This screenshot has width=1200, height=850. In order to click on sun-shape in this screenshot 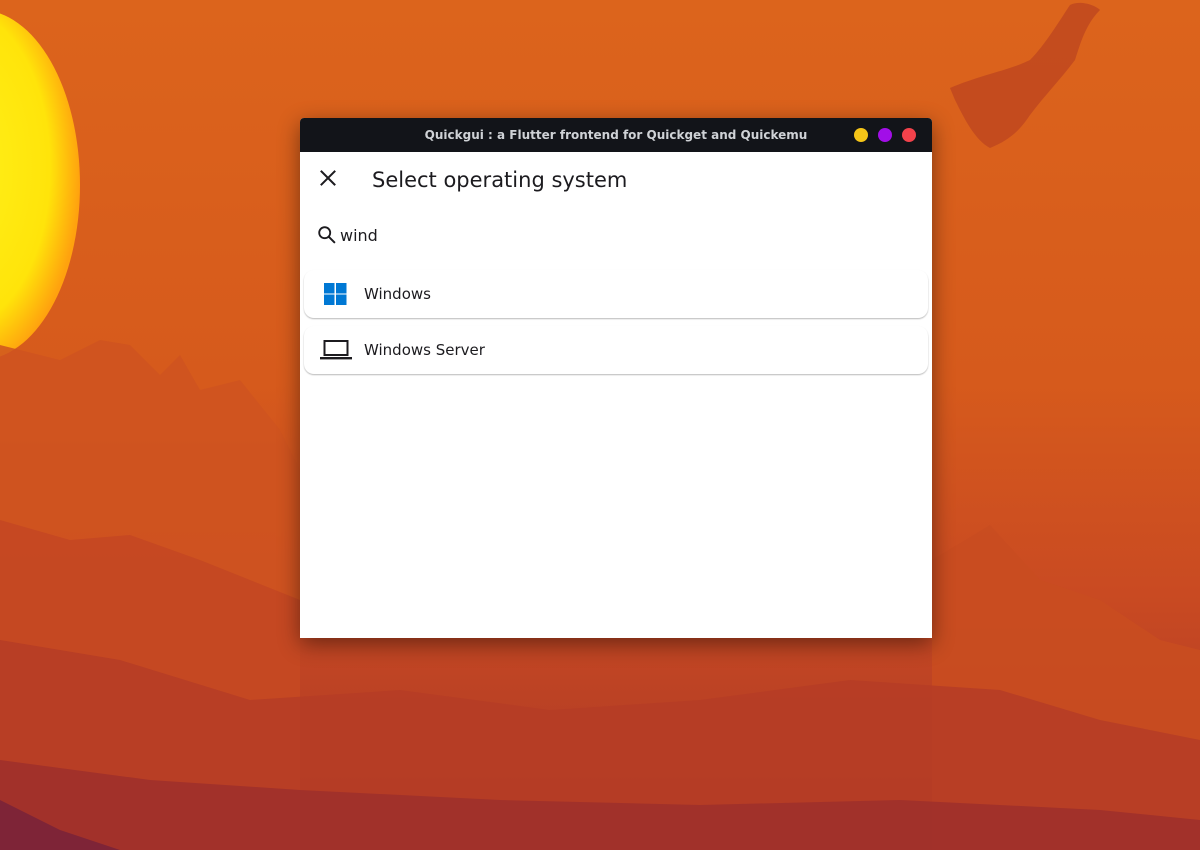, I will do `click(40, 185)`.